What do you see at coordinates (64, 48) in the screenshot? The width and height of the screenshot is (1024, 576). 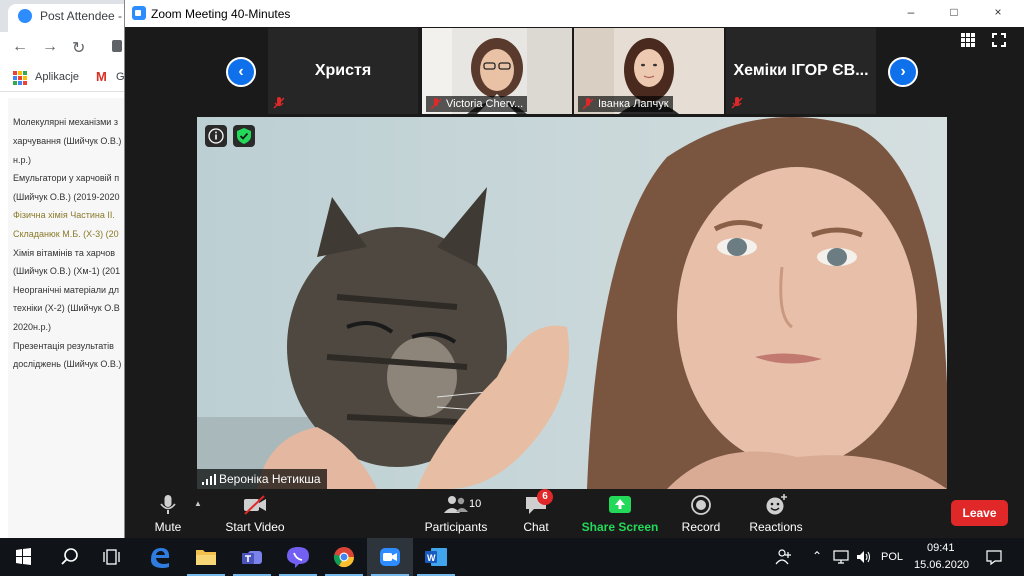 I see `browser-nav-bar: ← → ↻` at bounding box center [64, 48].